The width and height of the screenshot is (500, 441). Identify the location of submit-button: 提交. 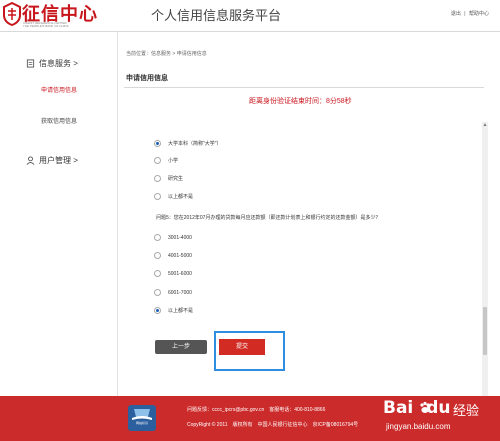
(242, 347).